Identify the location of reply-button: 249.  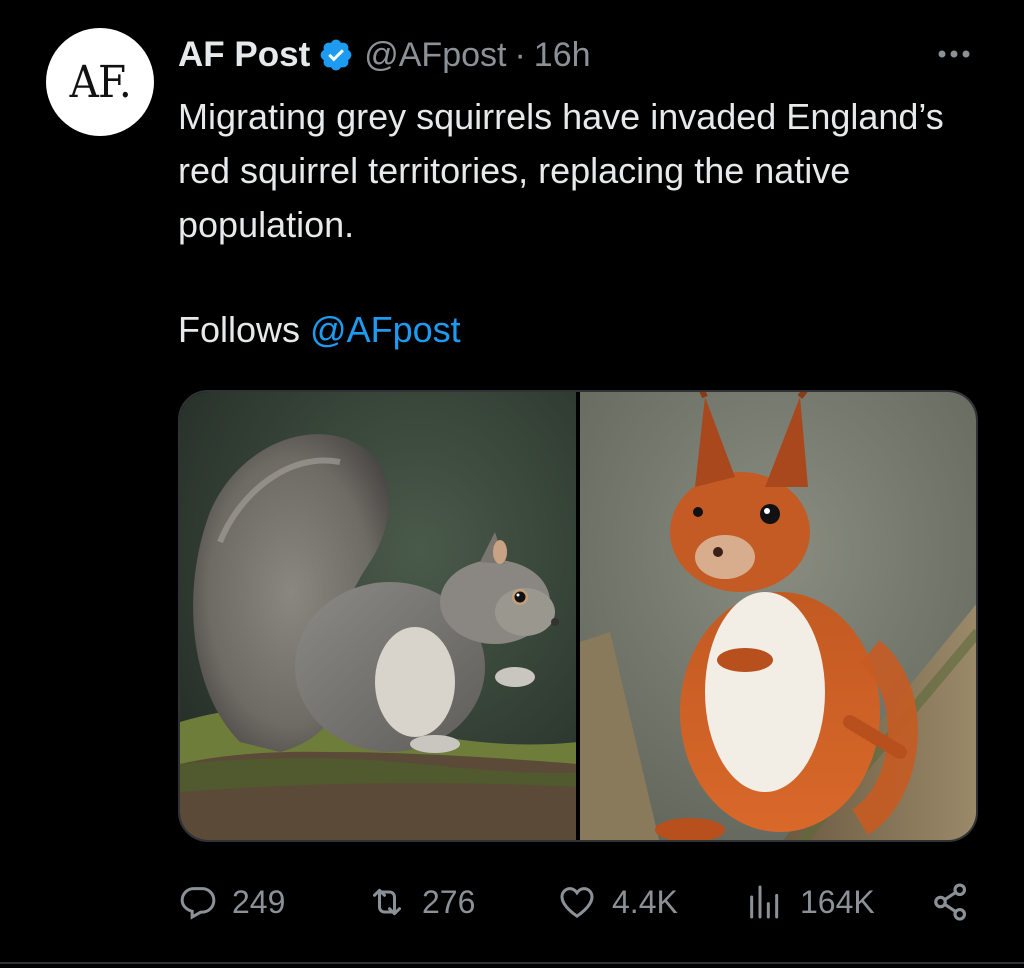
(231, 902).